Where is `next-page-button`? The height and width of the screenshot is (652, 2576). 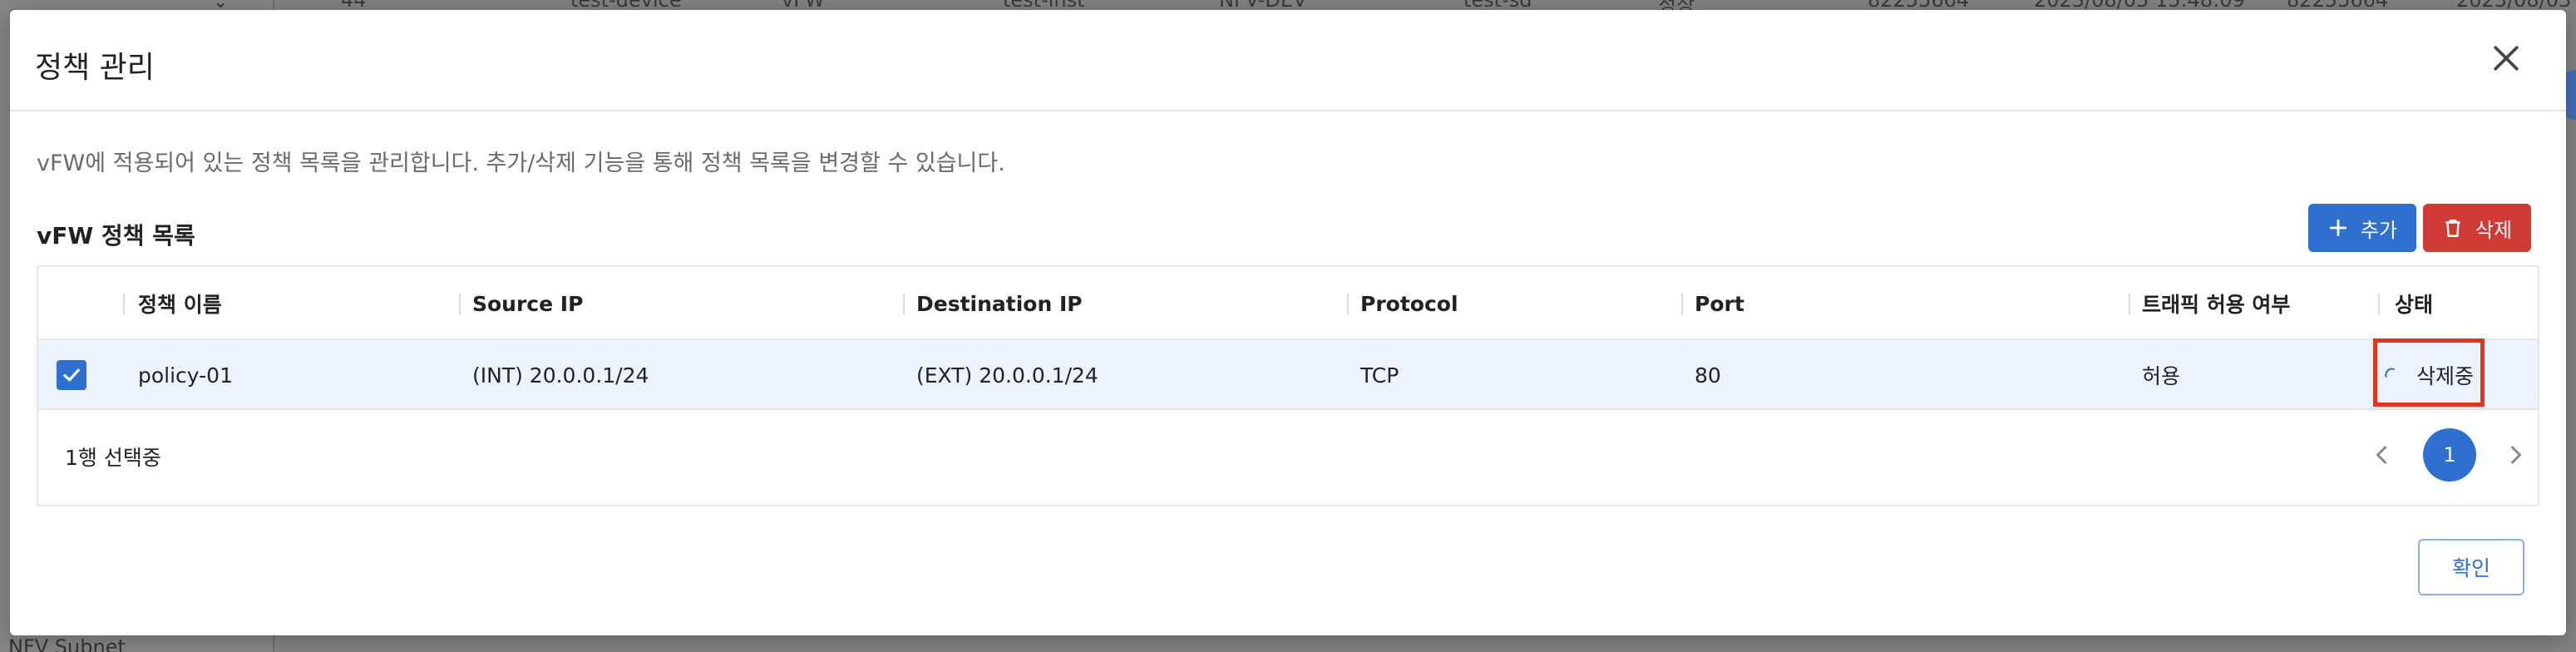
next-page-button is located at coordinates (2516, 455).